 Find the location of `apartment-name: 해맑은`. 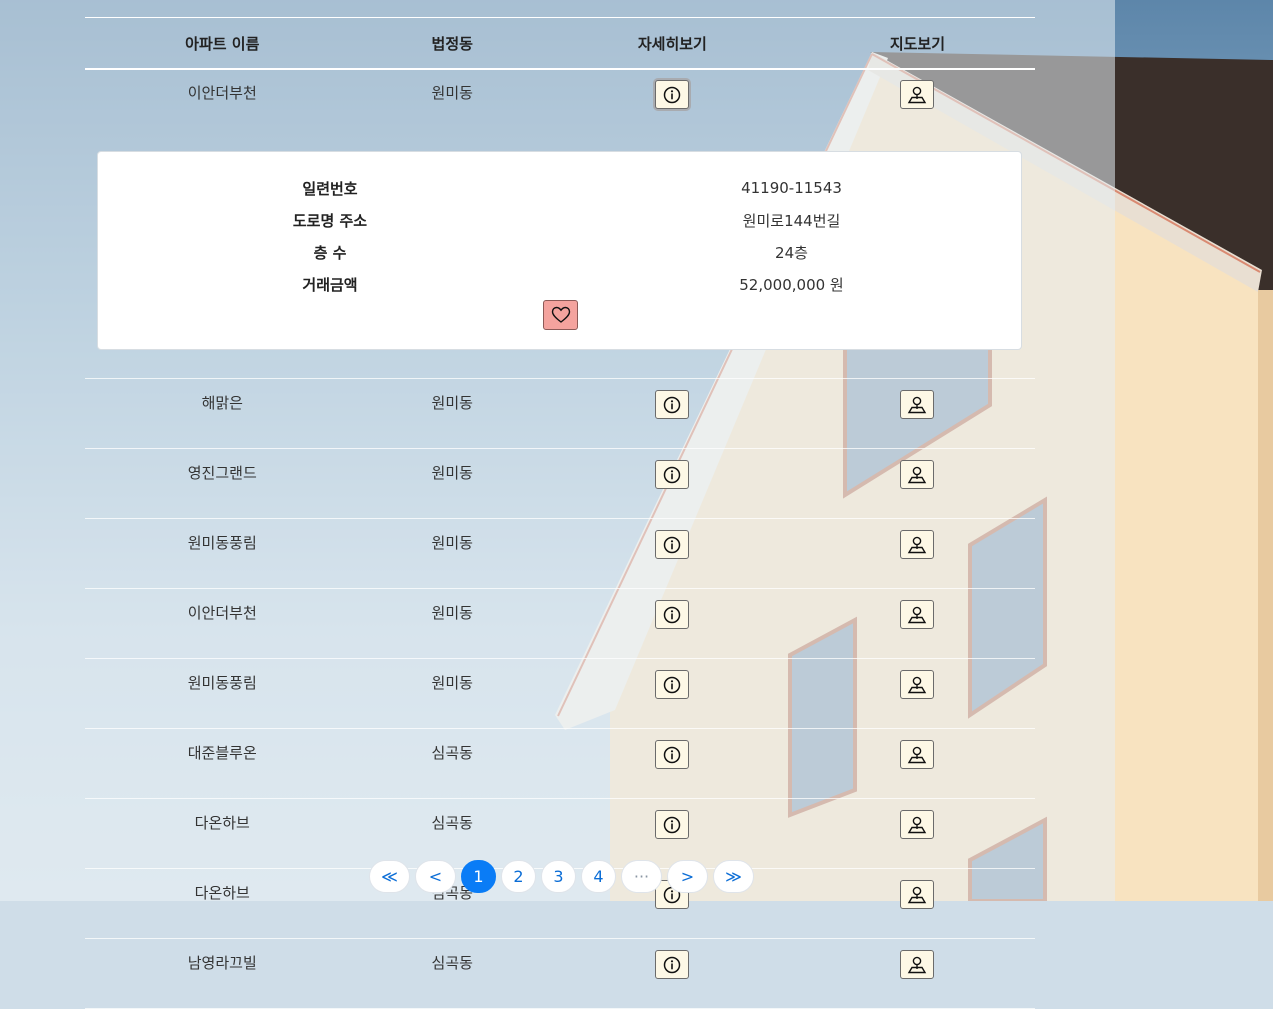

apartment-name: 해맑은 is located at coordinates (222, 413).